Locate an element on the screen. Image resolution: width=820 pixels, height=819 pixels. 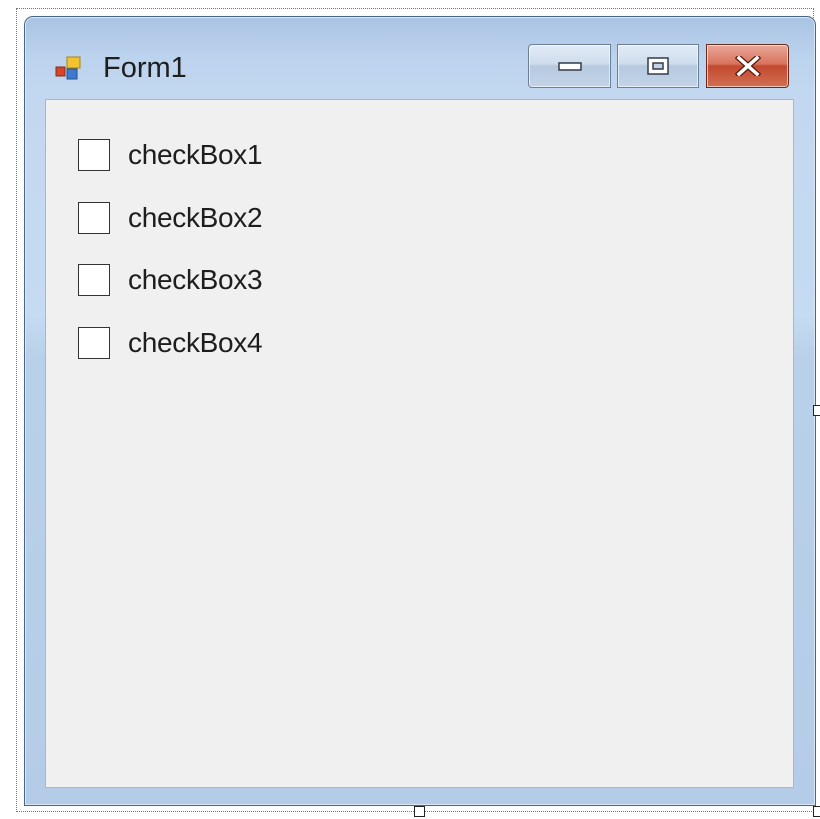
winforms-app-icon is located at coordinates (68, 68).